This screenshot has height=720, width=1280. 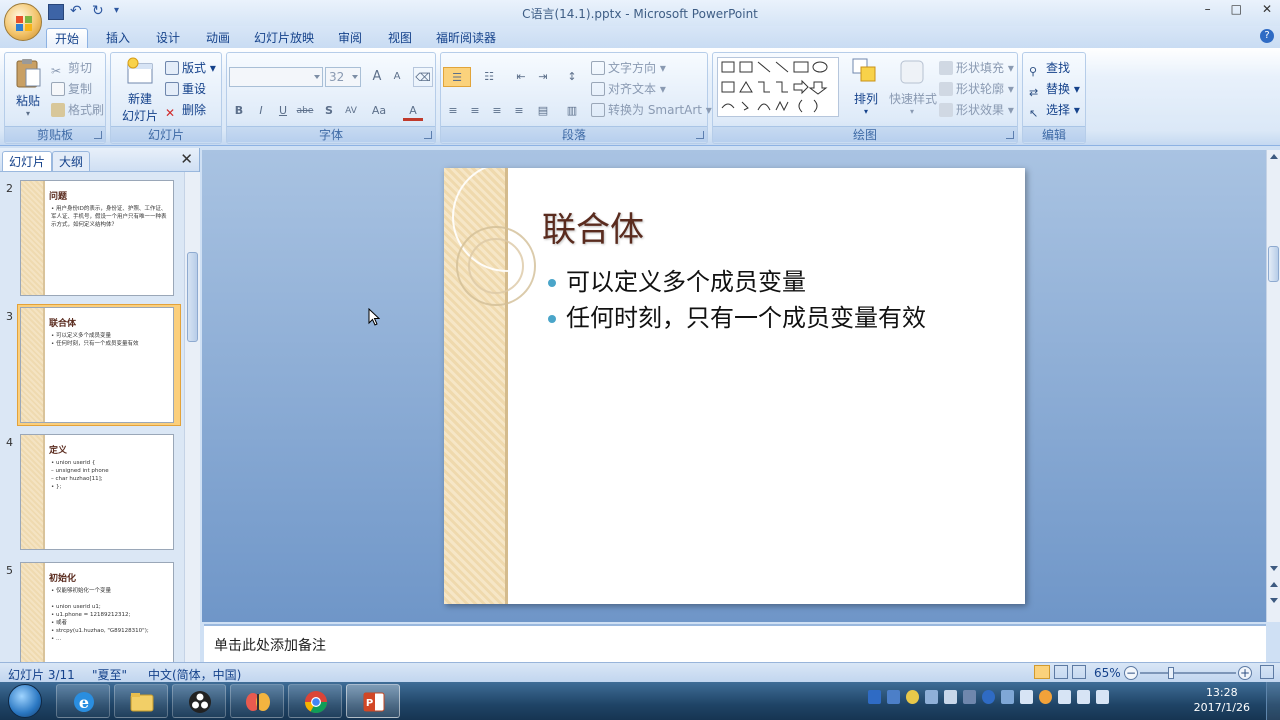 What do you see at coordinates (379, 111) in the screenshot?
I see `change-case-button: Aa` at bounding box center [379, 111].